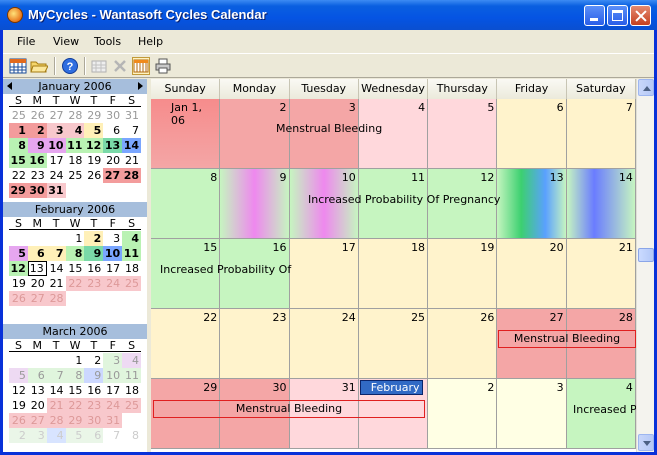  I want to click on scroll-up-button, so click(646, 87).